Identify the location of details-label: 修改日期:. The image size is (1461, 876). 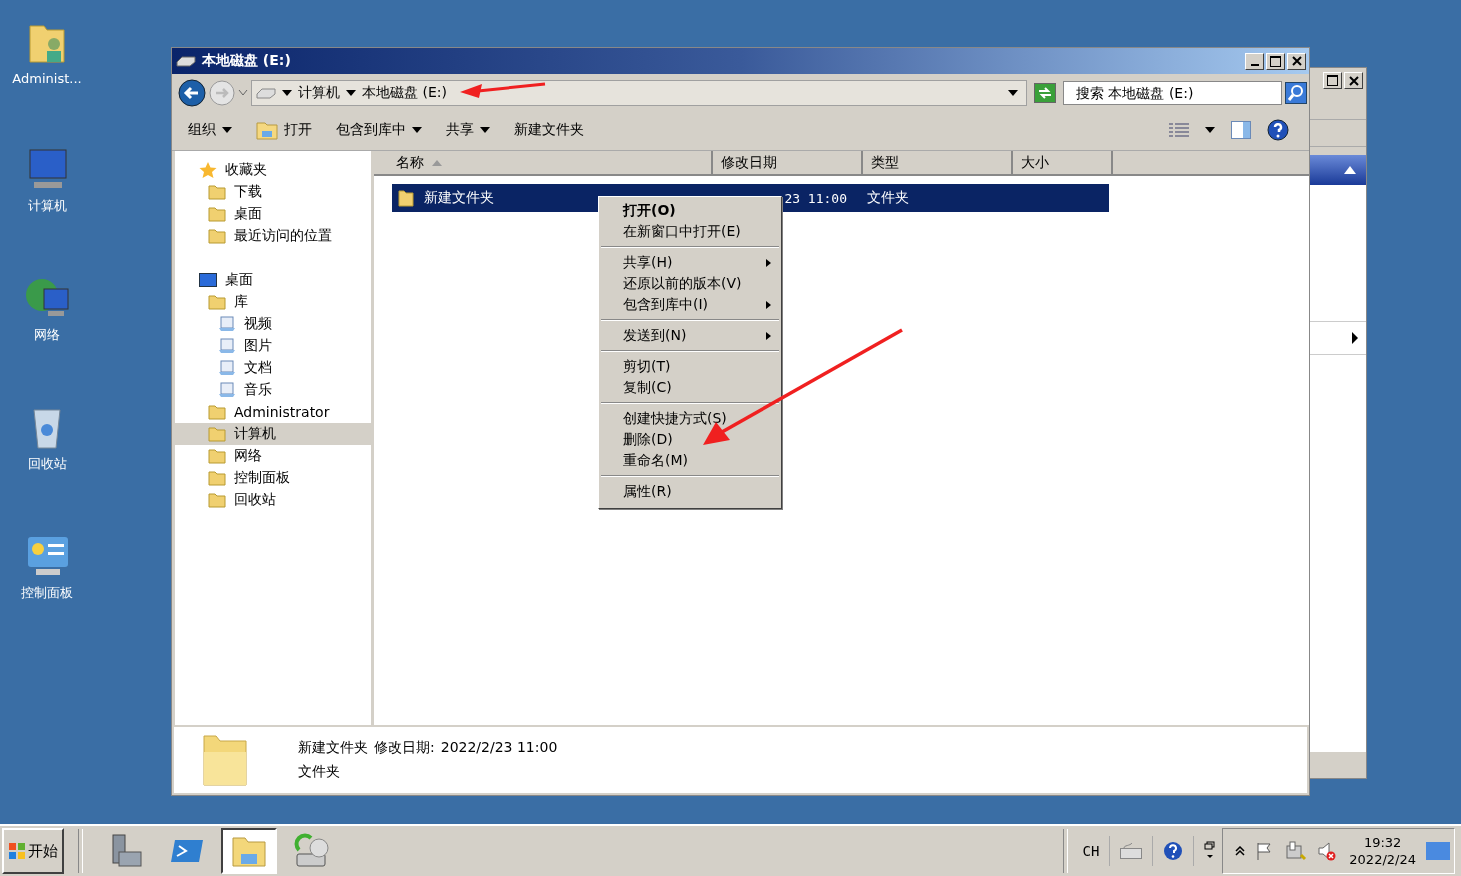
(404, 748).